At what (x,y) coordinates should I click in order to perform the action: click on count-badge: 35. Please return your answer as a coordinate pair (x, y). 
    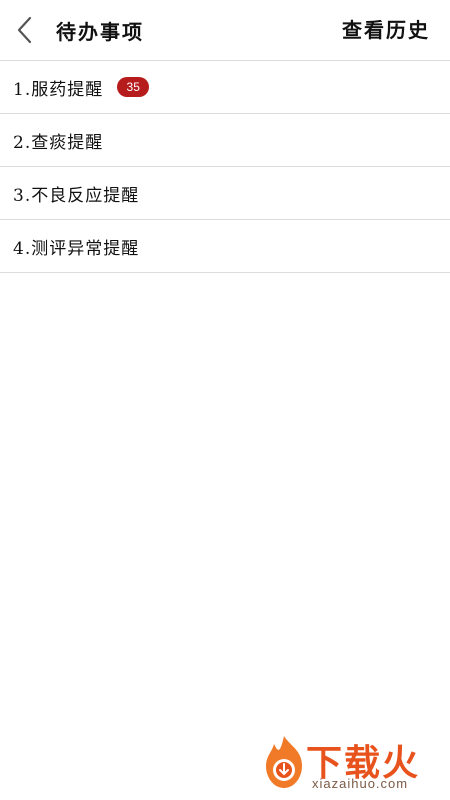
    Looking at the image, I should click on (133, 87).